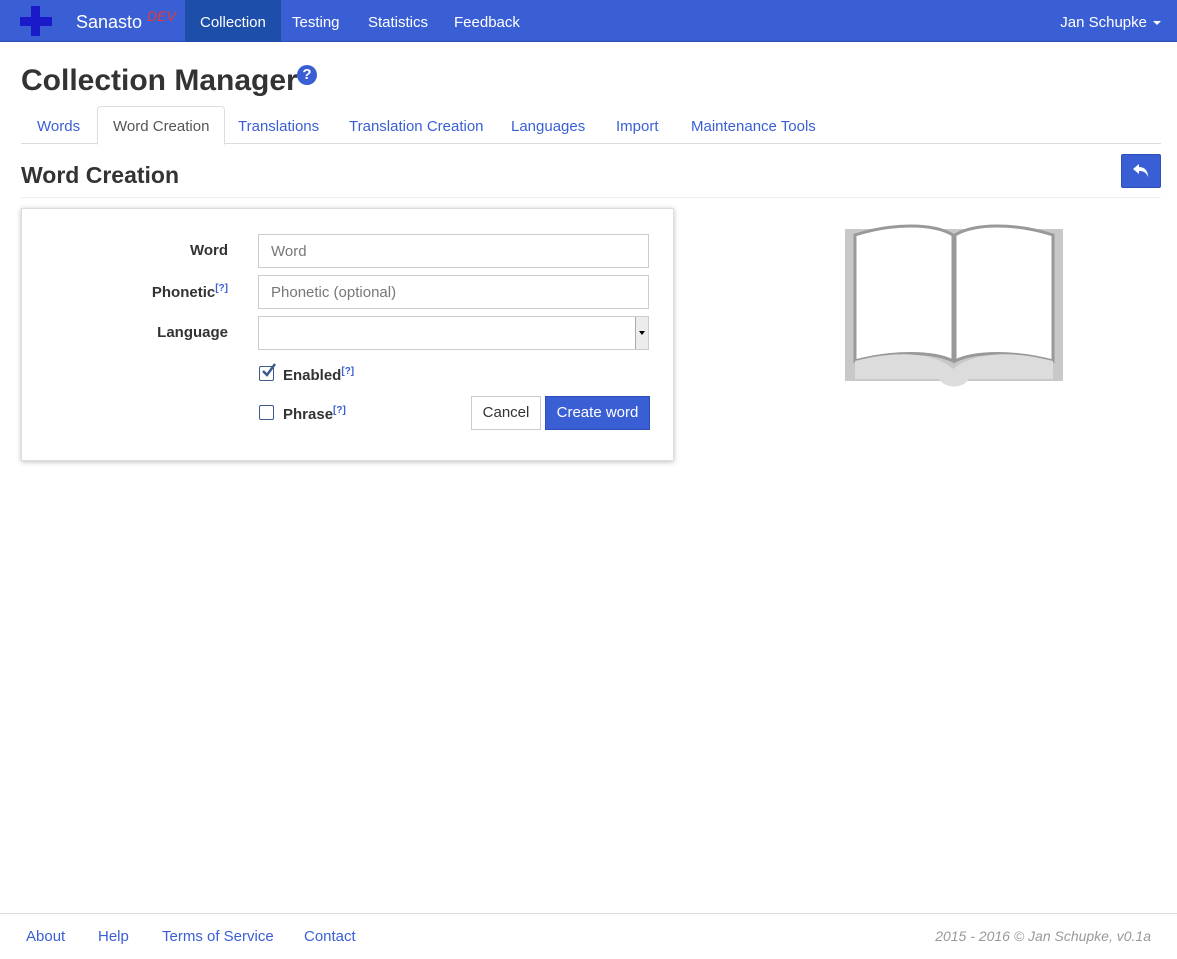 The width and height of the screenshot is (1177, 959). Describe the element at coordinates (183, 292) in the screenshot. I see `phonetic-label-text: Phonetic` at that location.